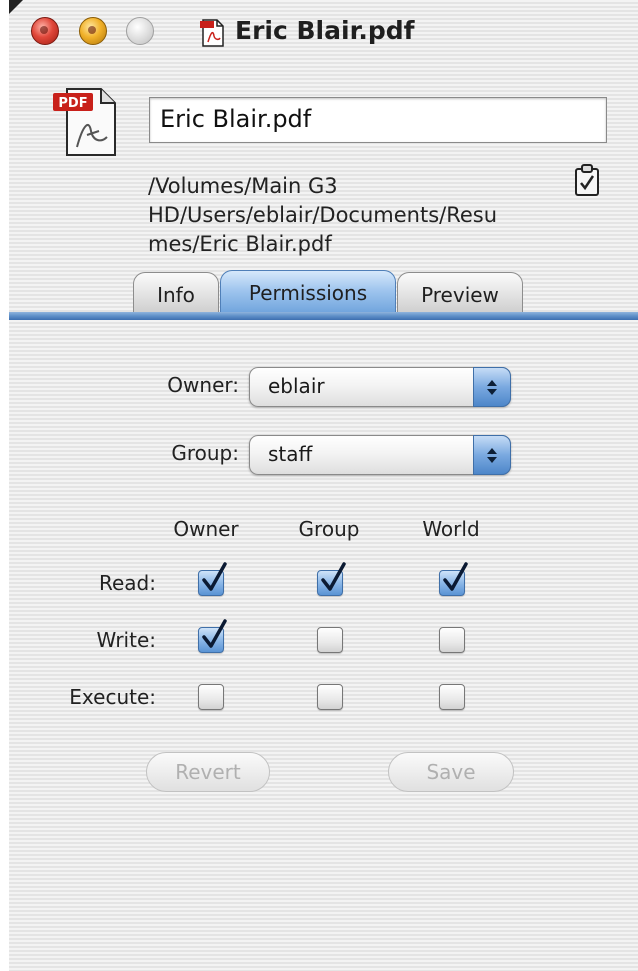 The image size is (638, 971). What do you see at coordinates (127, 583) in the screenshot?
I see `row-label-read: Read:` at bounding box center [127, 583].